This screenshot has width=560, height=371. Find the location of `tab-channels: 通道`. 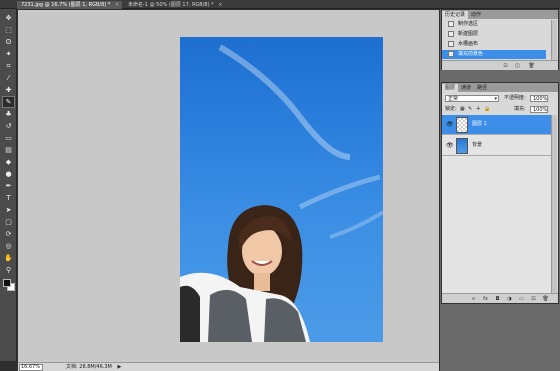

tab-channels: 通道 is located at coordinates (466, 88).